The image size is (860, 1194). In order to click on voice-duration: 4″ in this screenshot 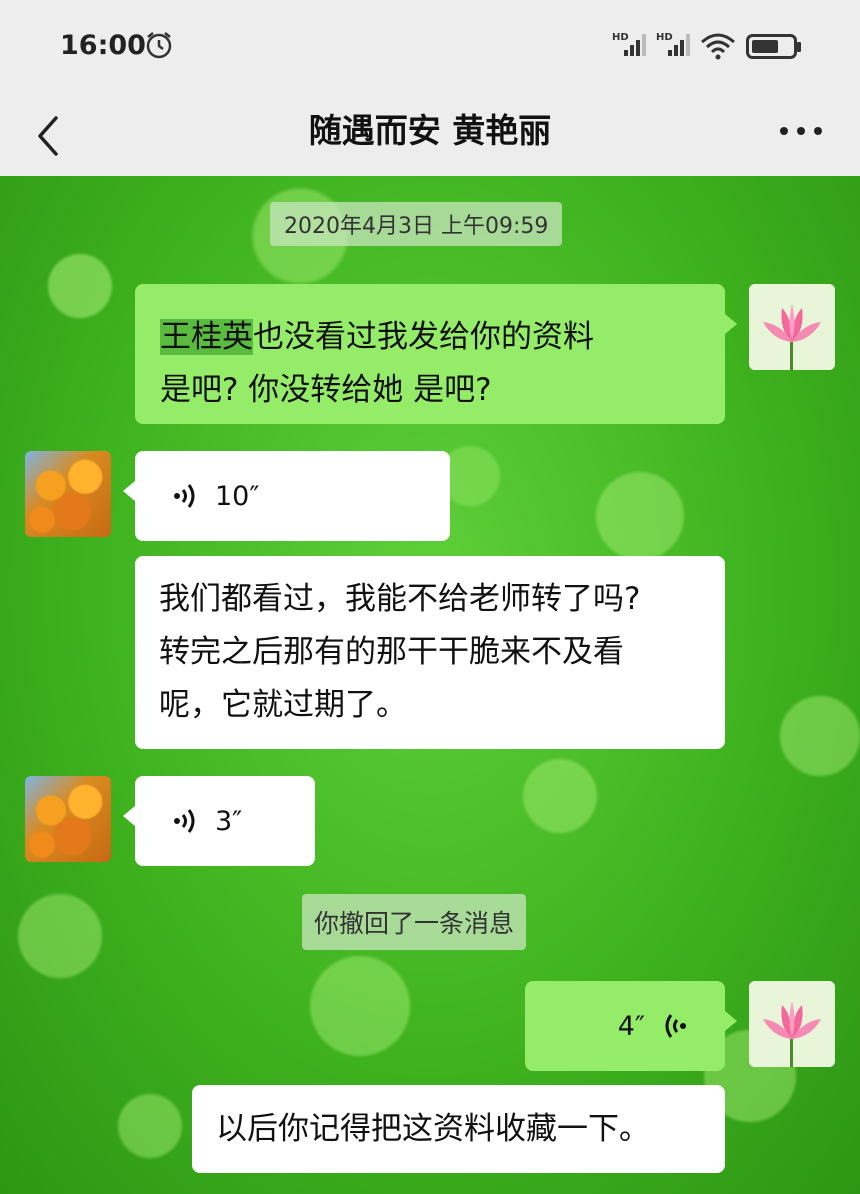, I will do `click(631, 1026)`.